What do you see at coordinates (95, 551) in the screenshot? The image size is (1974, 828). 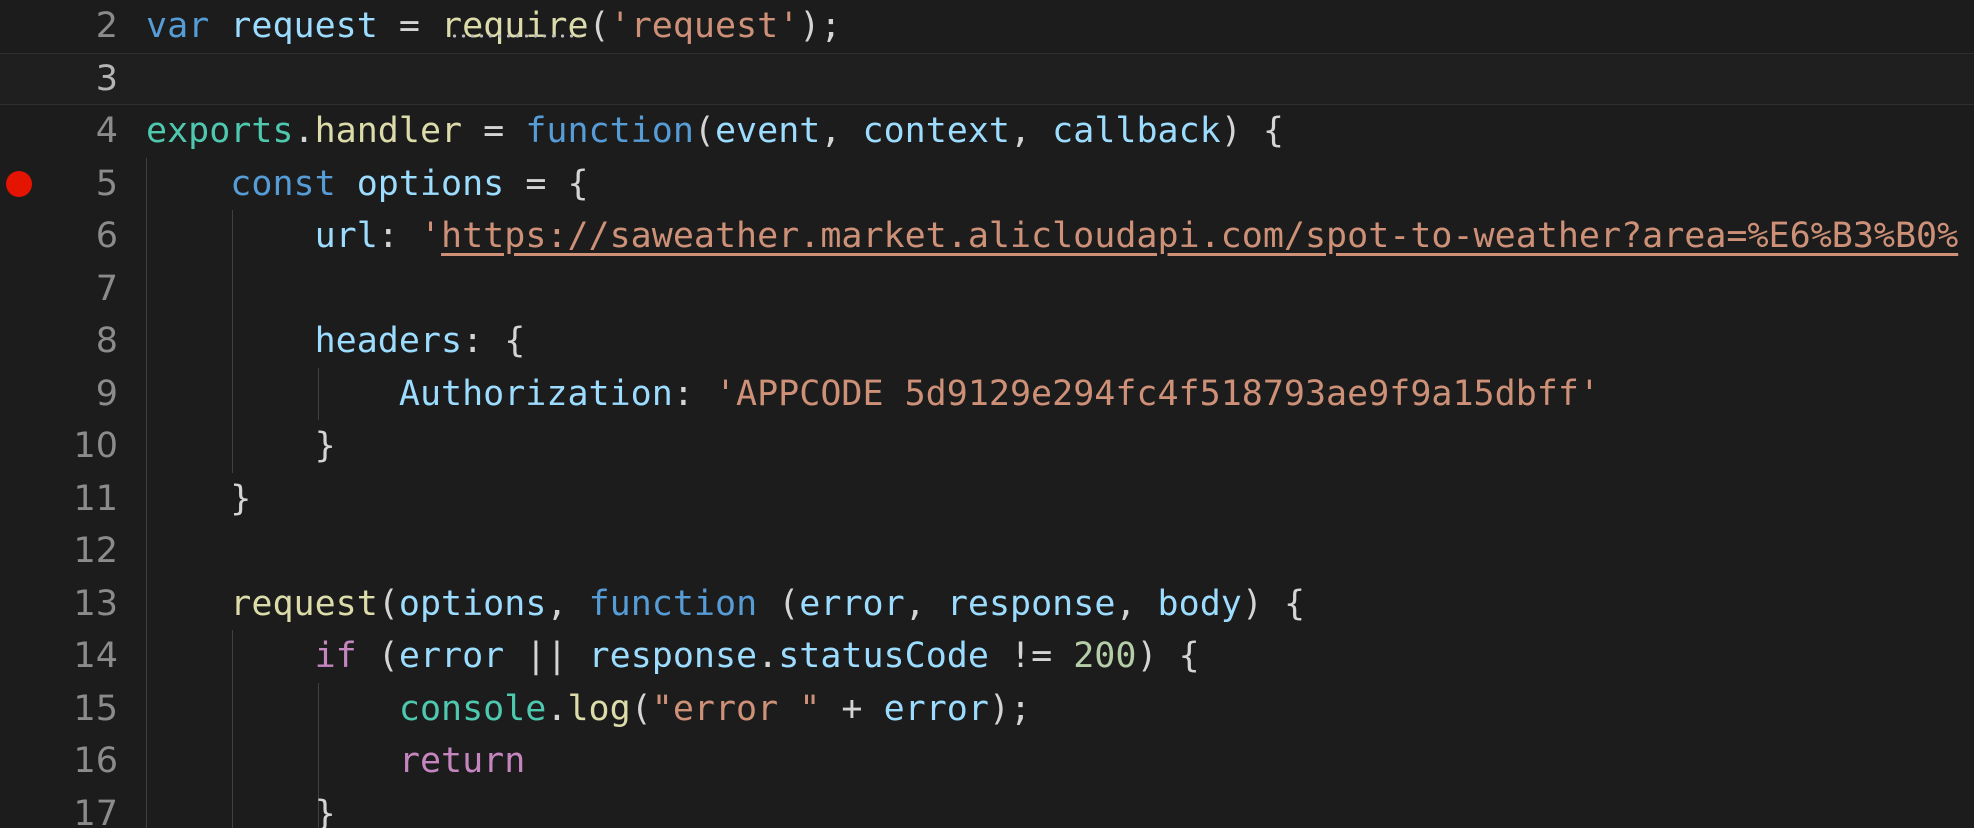 I see `line-number: 12` at bounding box center [95, 551].